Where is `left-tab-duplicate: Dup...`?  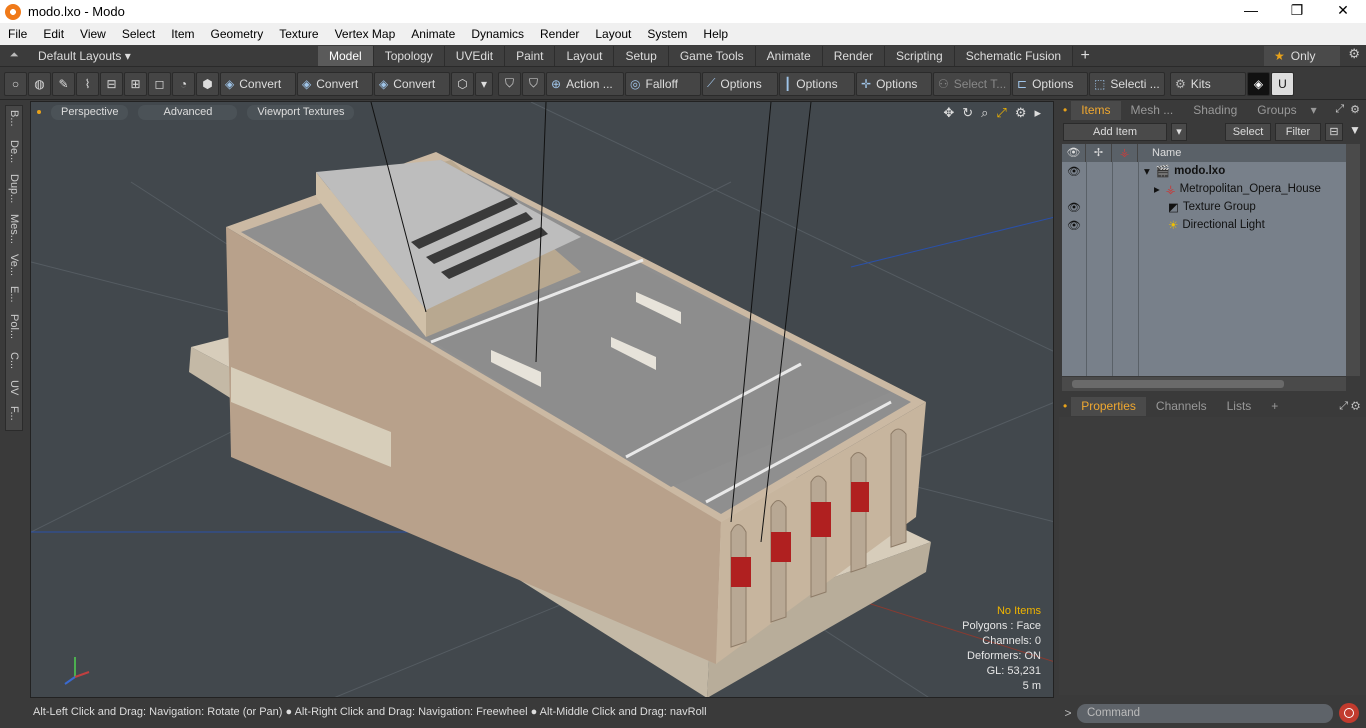
left-tab-duplicate: Dup... is located at coordinates (14, 188).